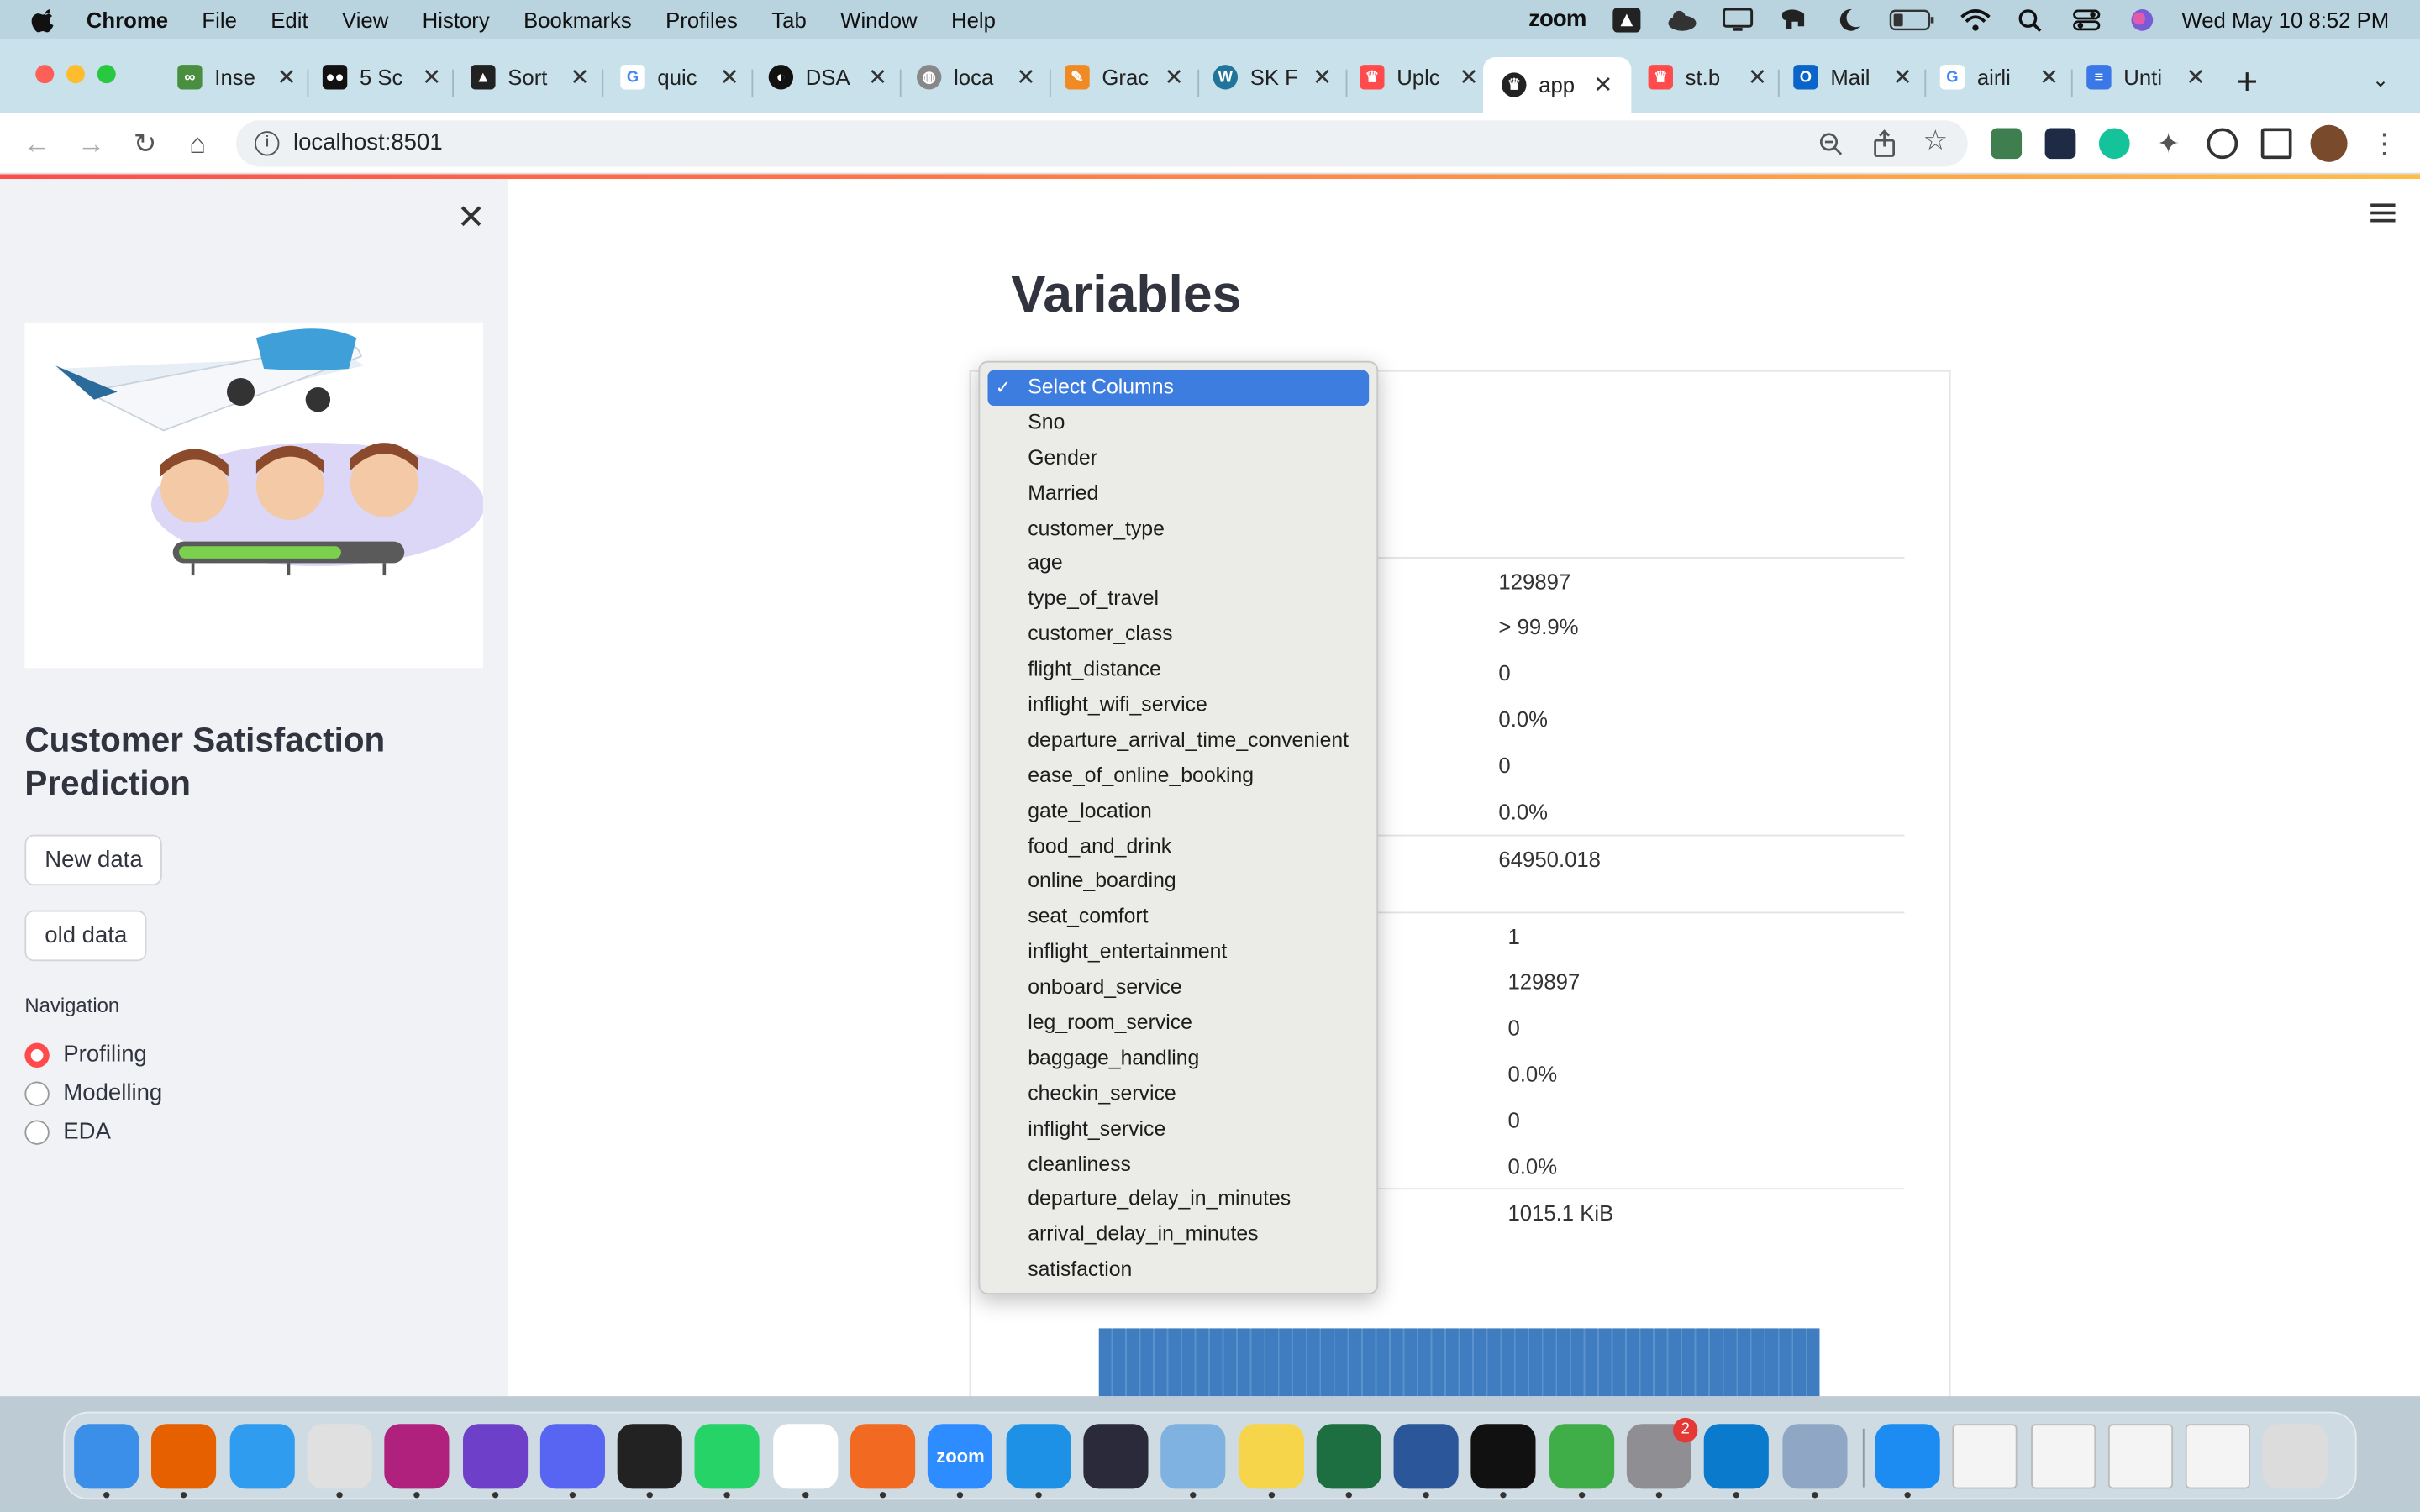 This screenshot has height=1512, width=2420. I want to click on menu-app-name: Chrome, so click(128, 19).